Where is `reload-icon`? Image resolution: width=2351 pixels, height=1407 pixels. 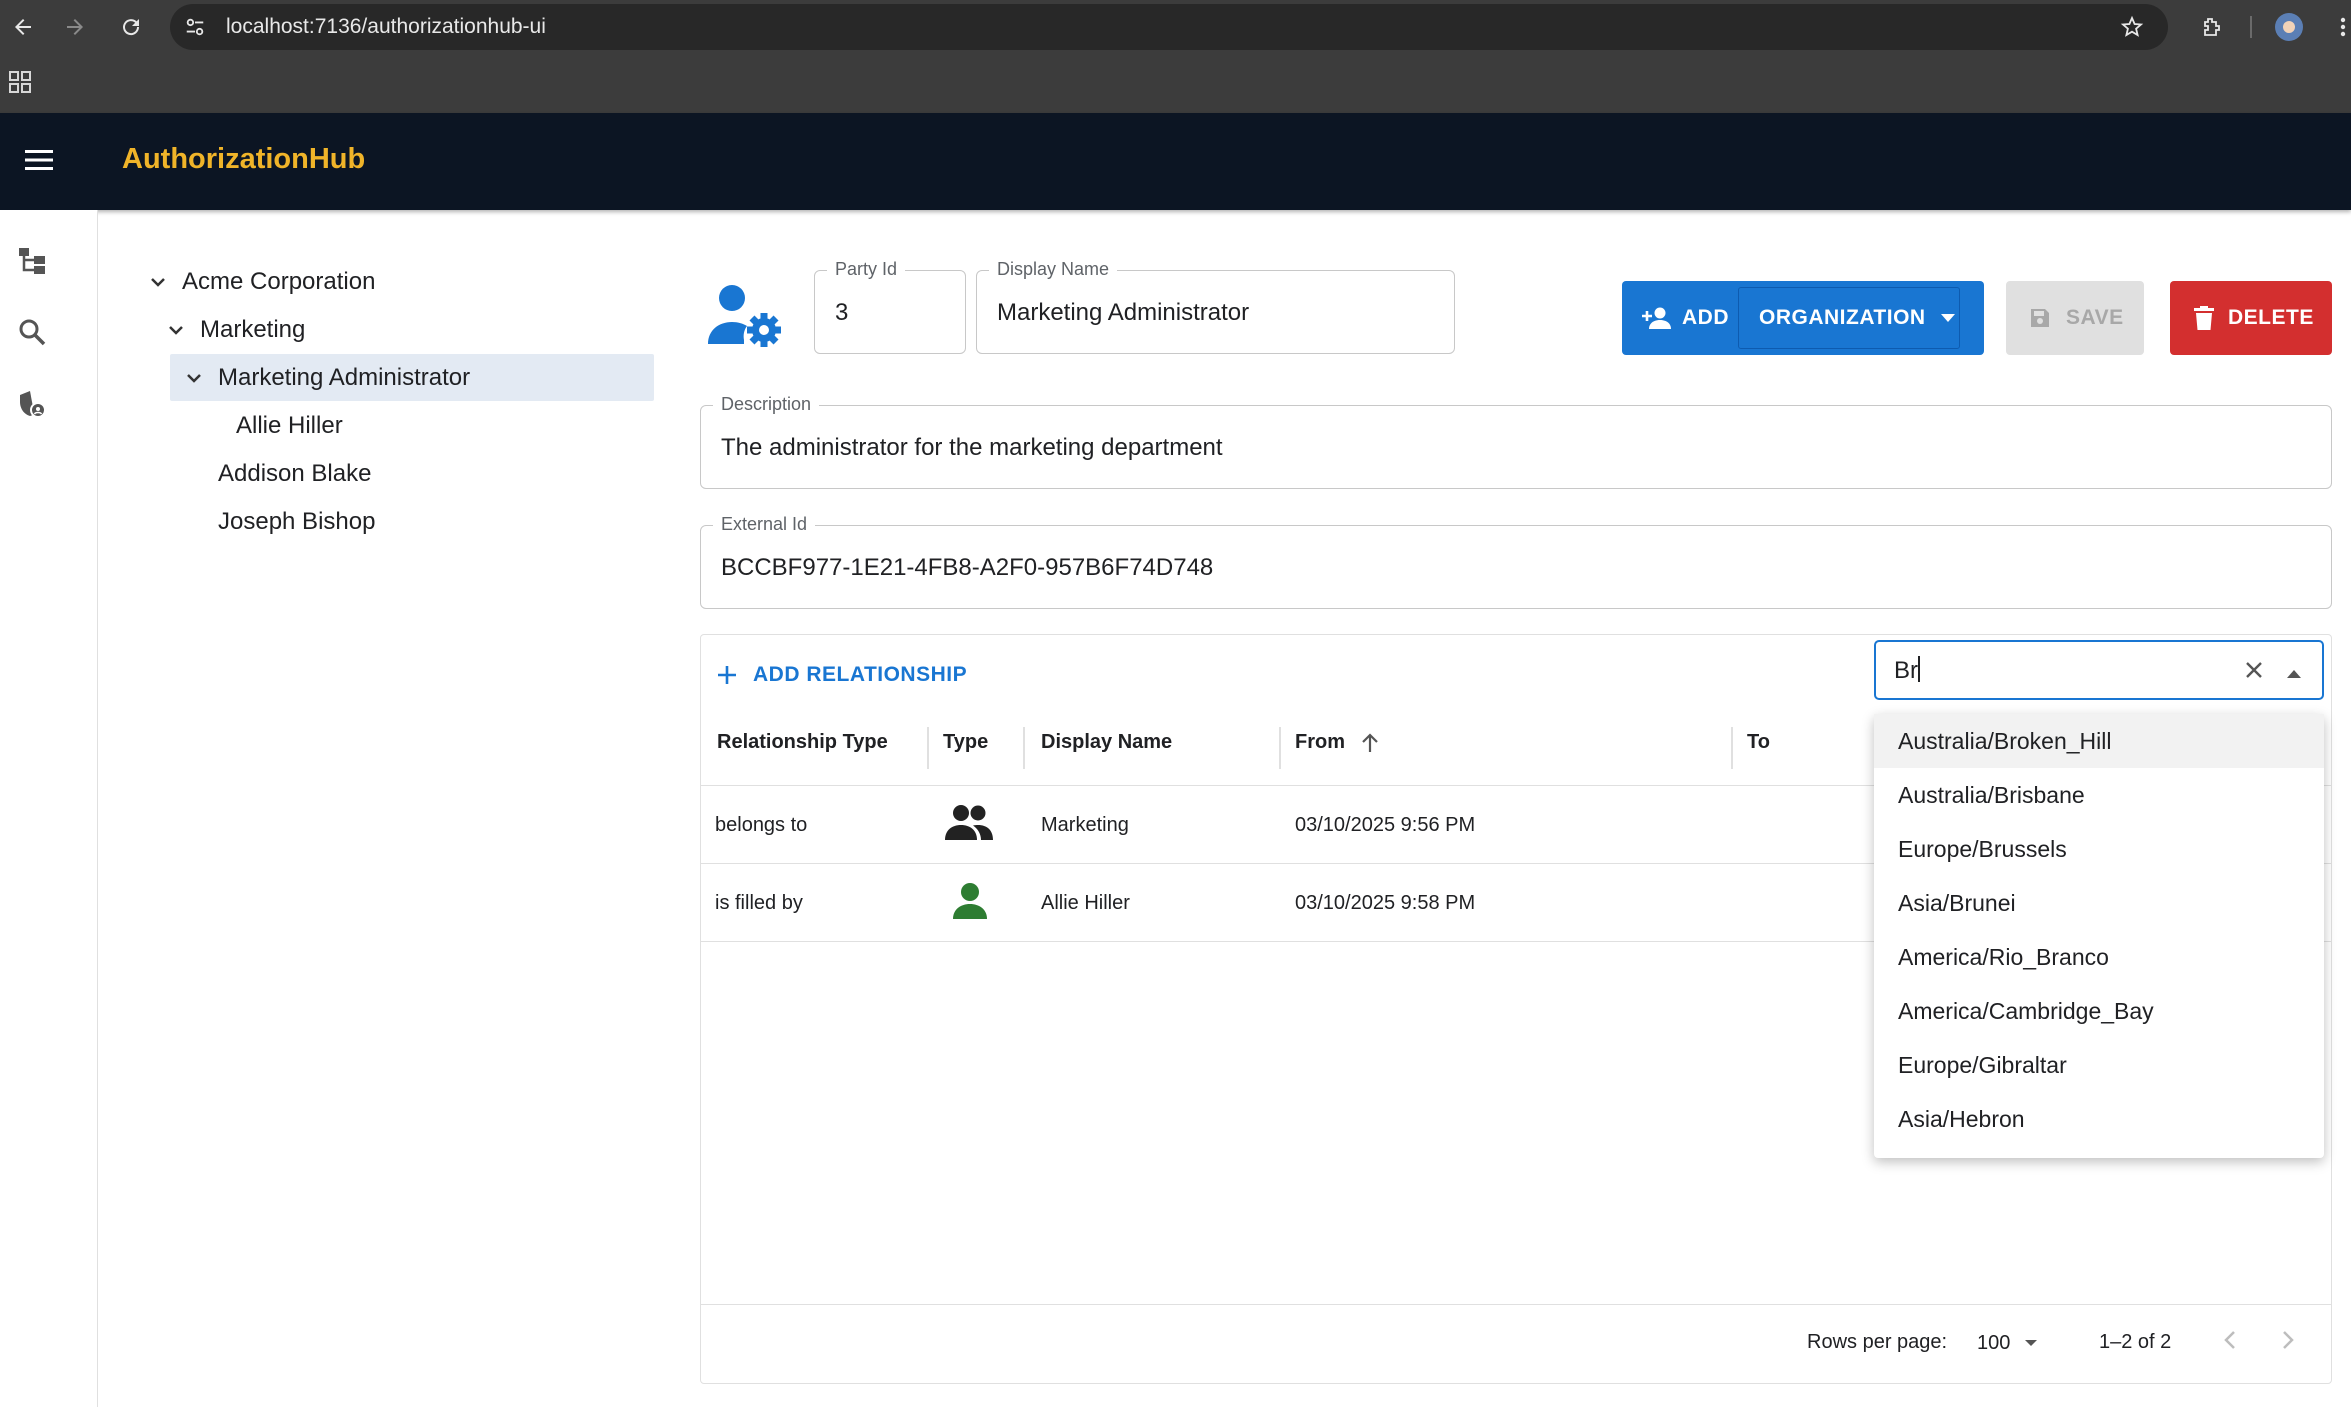
reload-icon is located at coordinates (131, 27).